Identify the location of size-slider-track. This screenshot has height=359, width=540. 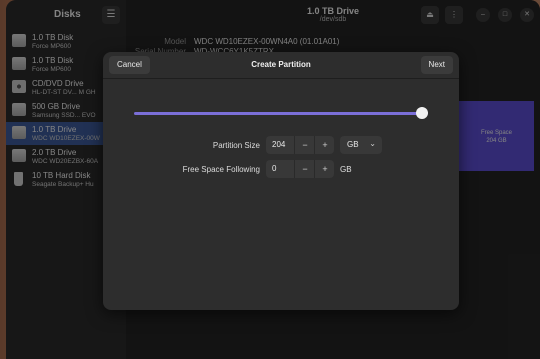
(281, 113).